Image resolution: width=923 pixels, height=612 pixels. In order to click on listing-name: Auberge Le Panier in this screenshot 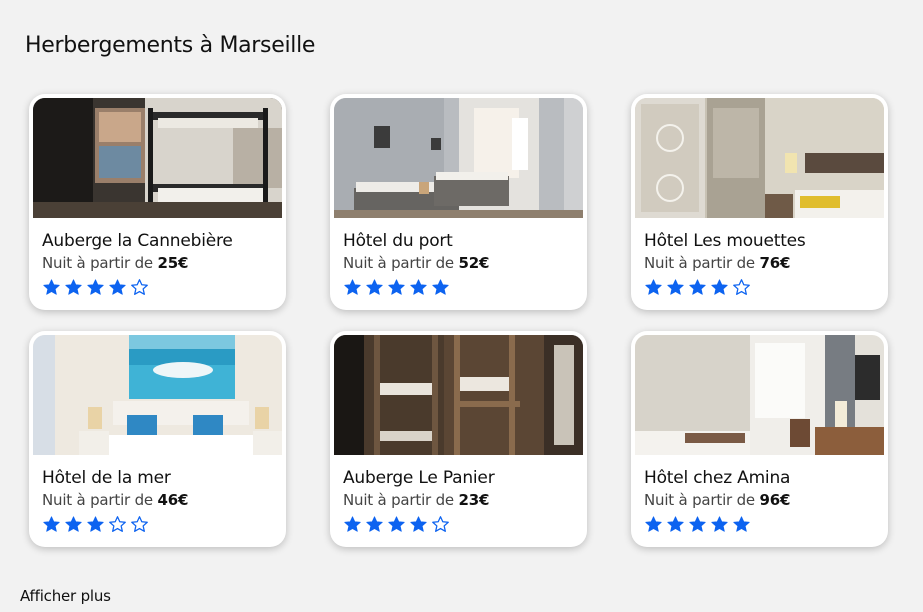, I will do `click(419, 478)`.